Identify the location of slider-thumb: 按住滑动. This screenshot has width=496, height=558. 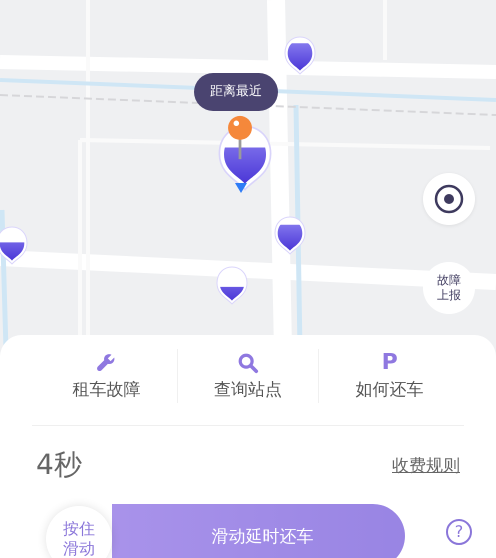
(79, 532).